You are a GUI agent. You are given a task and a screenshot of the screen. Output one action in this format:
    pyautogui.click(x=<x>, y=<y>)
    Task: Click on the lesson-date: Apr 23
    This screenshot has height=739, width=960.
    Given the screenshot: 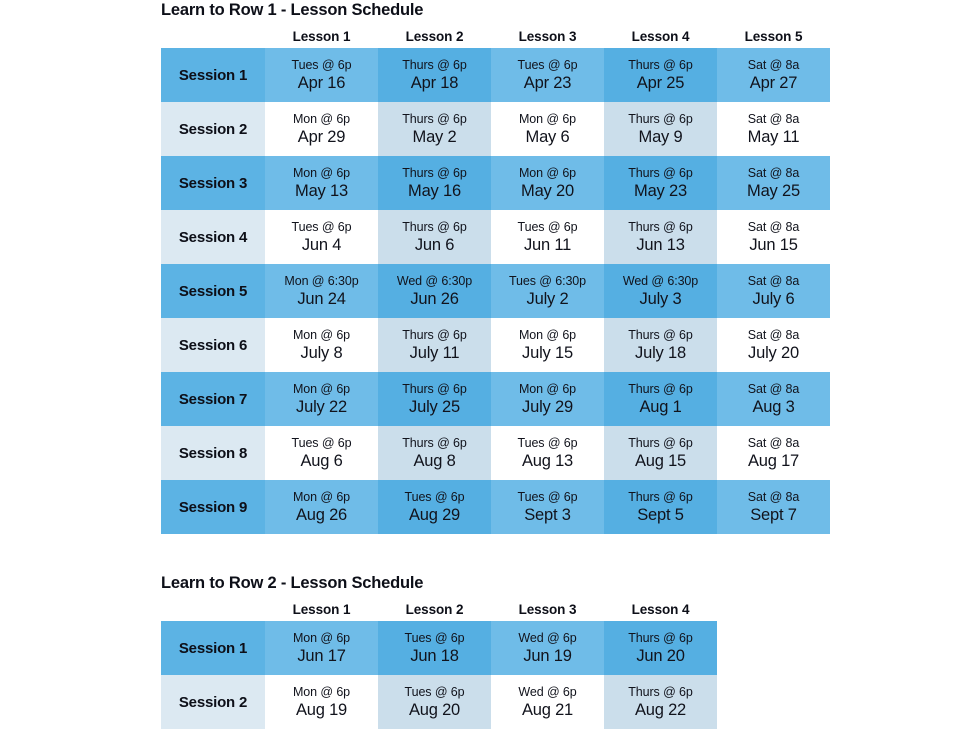 What is the action you would take?
    pyautogui.click(x=547, y=82)
    